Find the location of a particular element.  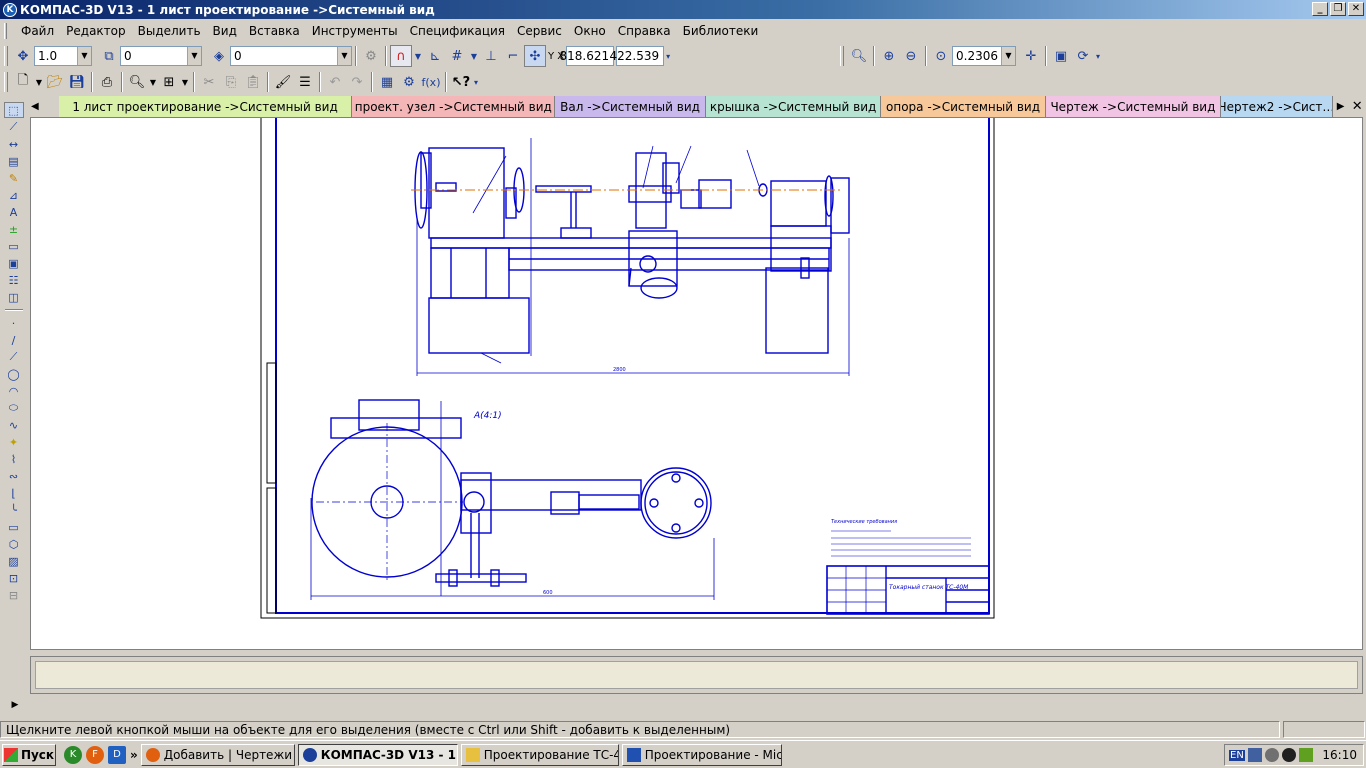

tab-shaft: Вал ->Системный вид is located at coordinates (630, 106).